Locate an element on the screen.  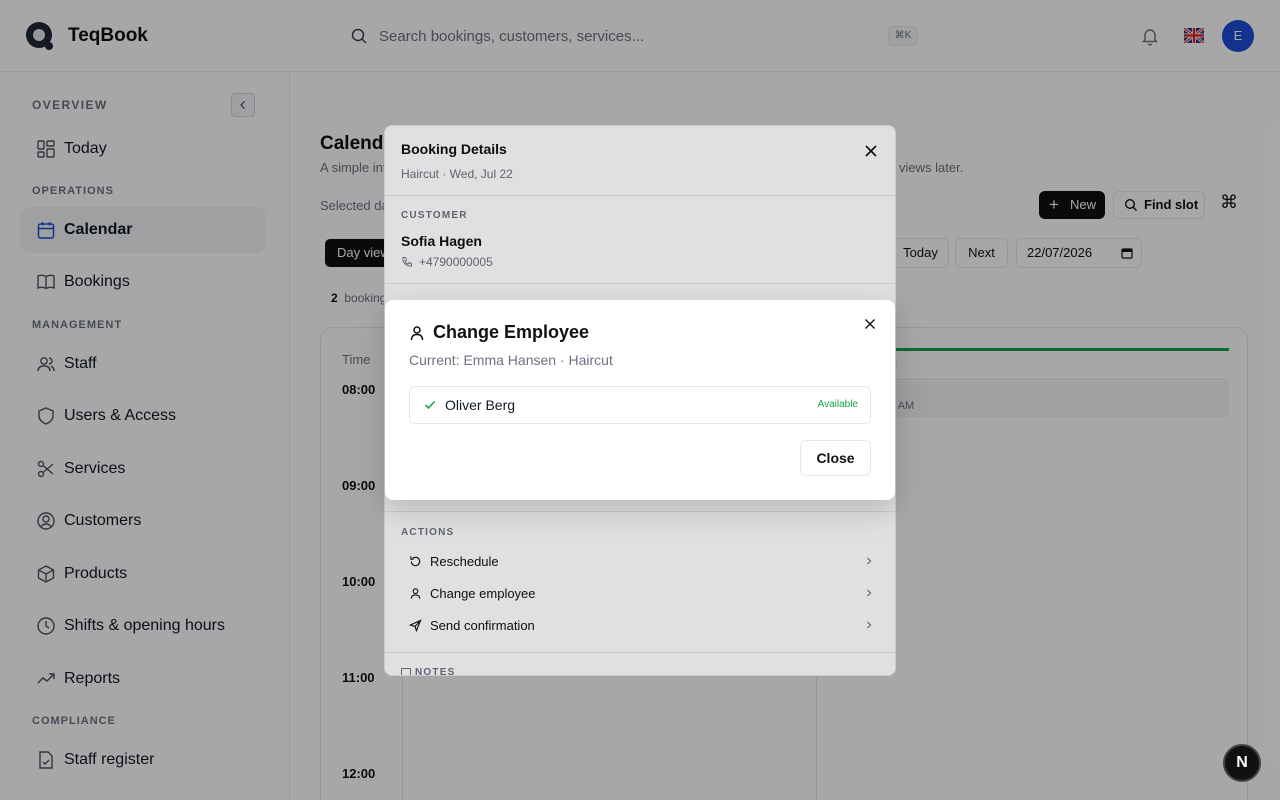
nextjs-dev-badge: N is located at coordinates (1242, 763).